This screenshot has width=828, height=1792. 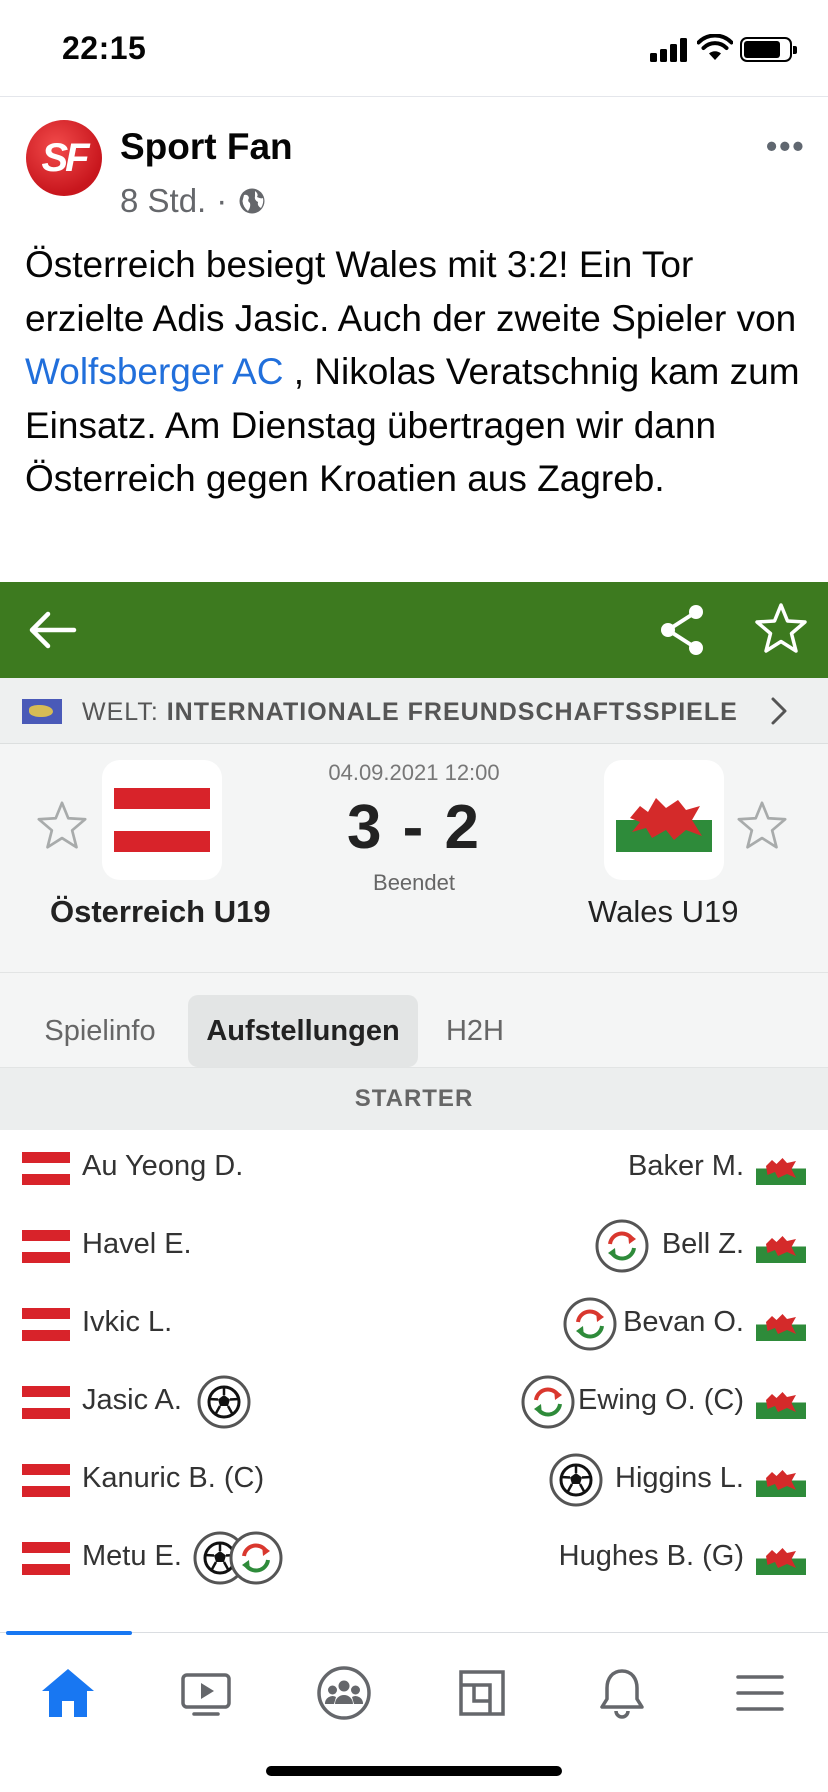 I want to click on away-player: Baker M., so click(x=686, y=1166).